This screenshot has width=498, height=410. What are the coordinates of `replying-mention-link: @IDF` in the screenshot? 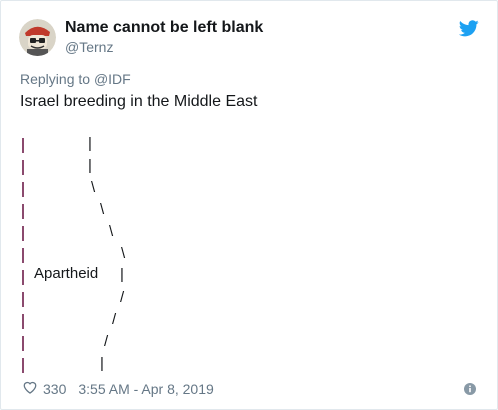 It's located at (112, 79).